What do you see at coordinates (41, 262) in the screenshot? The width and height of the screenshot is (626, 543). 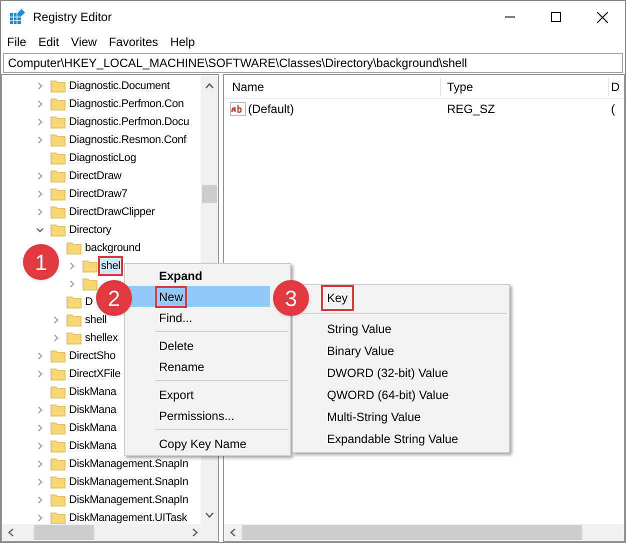 I see `step-badge: 1` at bounding box center [41, 262].